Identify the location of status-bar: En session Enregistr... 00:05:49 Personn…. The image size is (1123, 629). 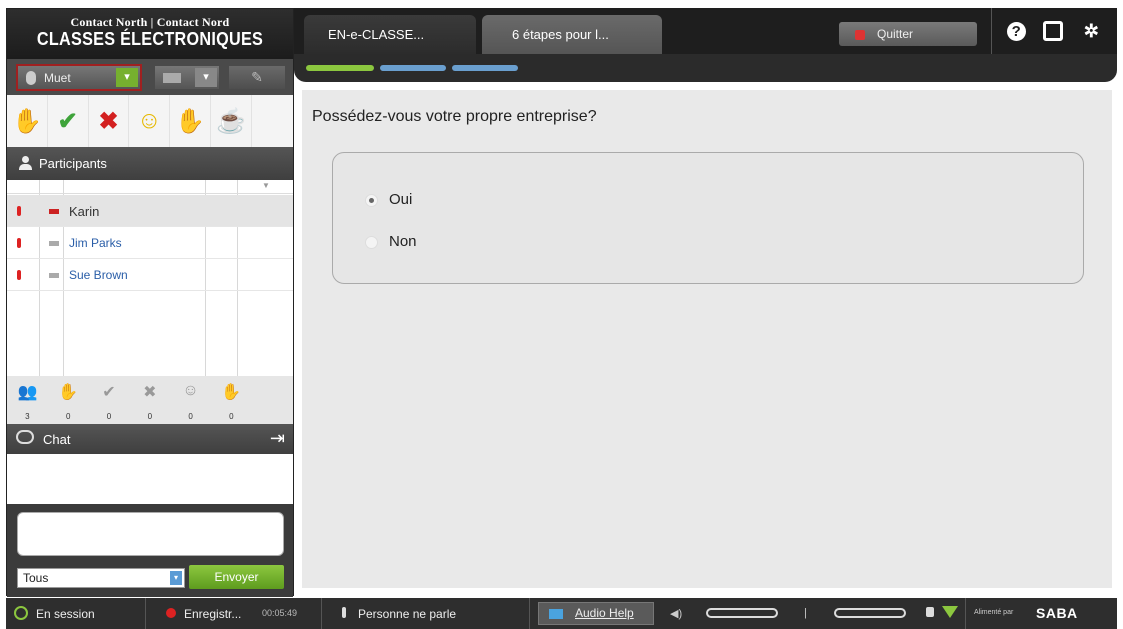
(561, 613).